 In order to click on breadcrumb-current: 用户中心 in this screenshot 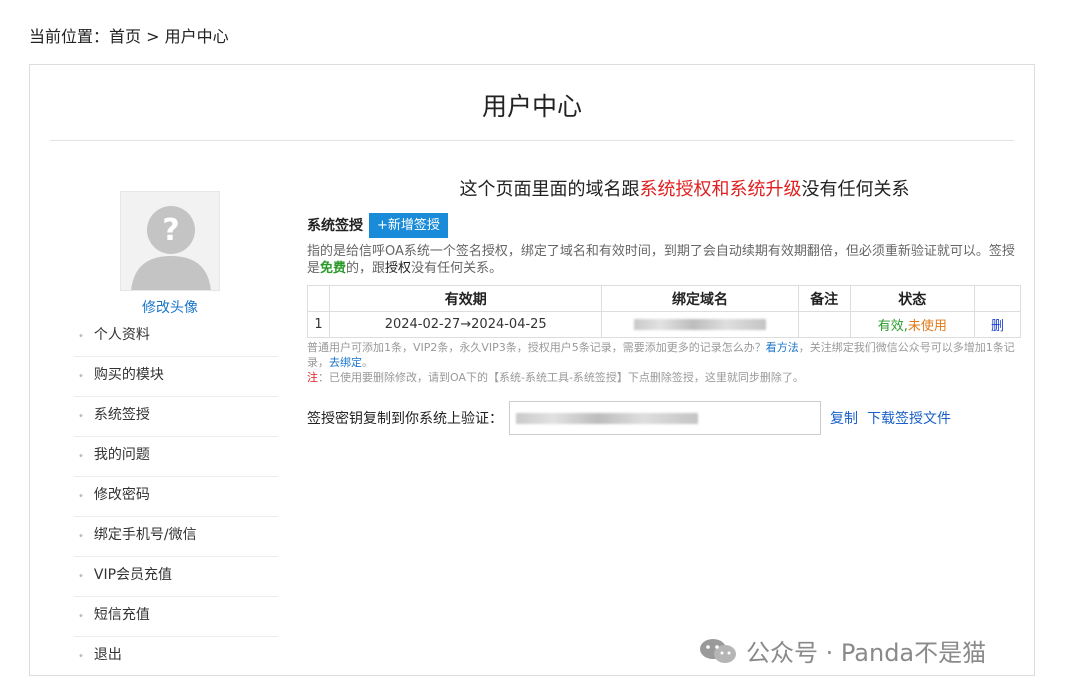, I will do `click(196, 36)`.